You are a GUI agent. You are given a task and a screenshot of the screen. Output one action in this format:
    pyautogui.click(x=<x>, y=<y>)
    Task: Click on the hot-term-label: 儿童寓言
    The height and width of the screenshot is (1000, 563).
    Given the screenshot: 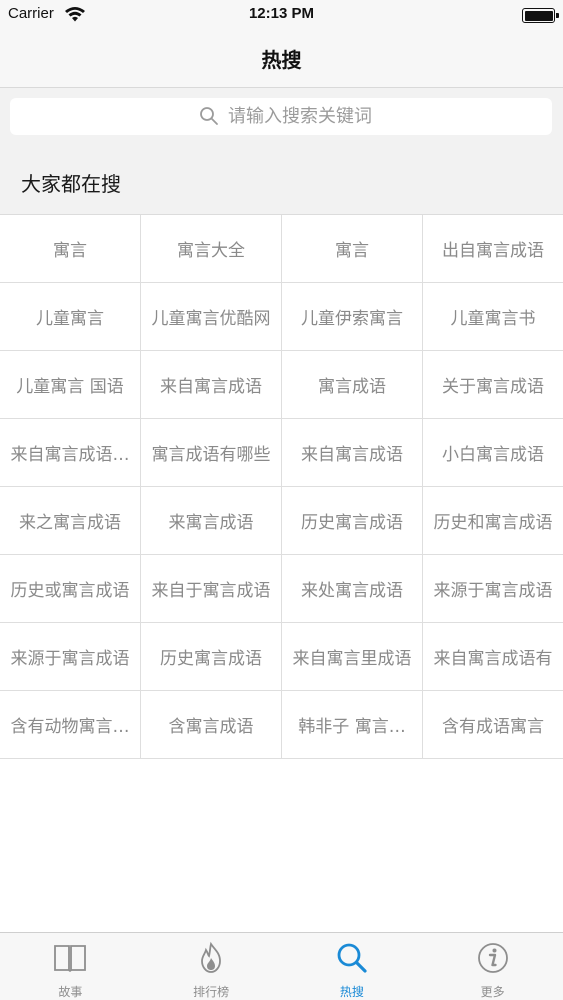 What is the action you would take?
    pyautogui.click(x=70, y=319)
    